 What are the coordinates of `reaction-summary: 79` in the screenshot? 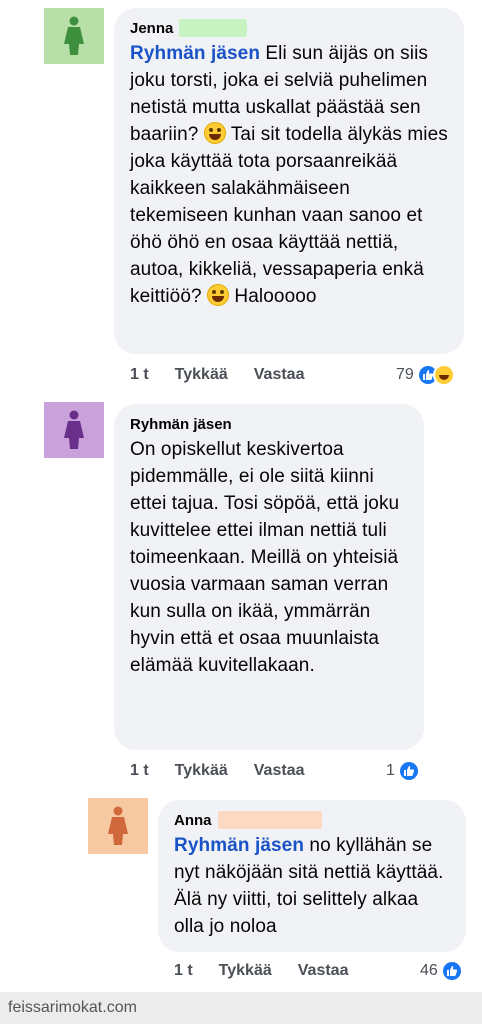 It's located at (425, 375).